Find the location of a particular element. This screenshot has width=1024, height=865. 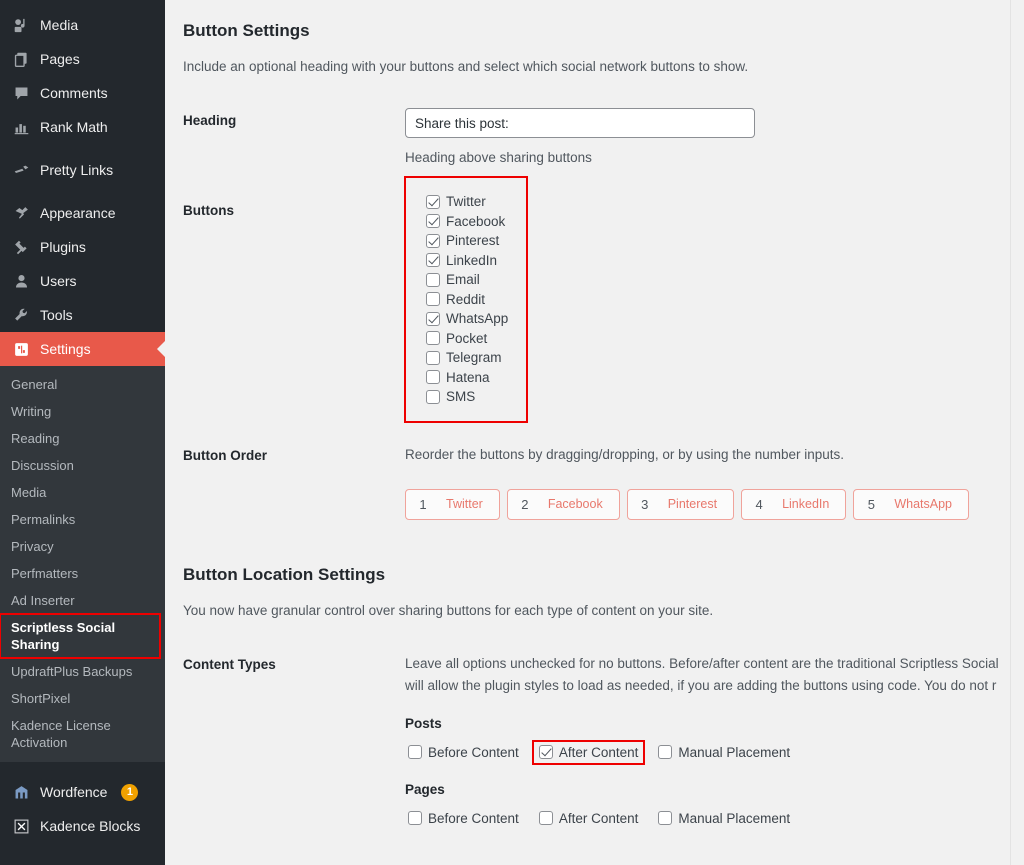

submenu-item-privacy: Privacy is located at coordinates (82, 546).